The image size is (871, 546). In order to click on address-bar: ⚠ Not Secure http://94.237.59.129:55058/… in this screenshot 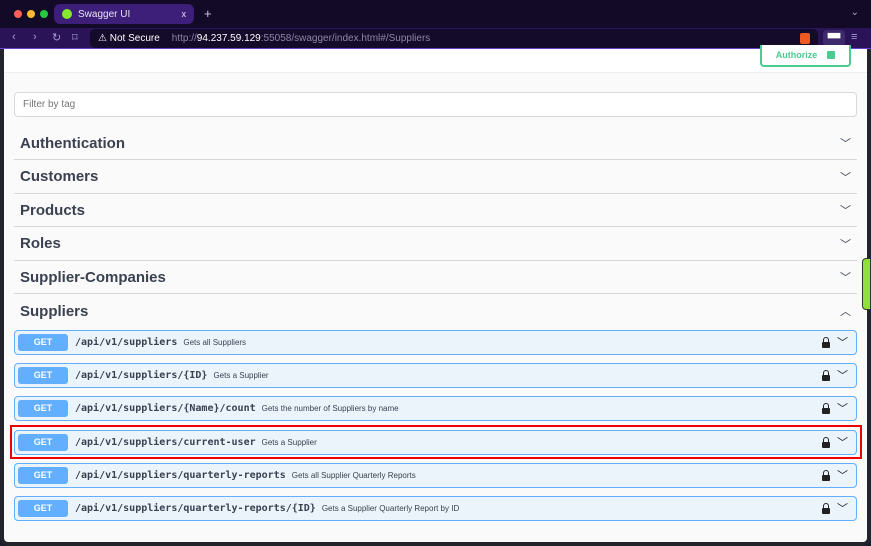, I will do `click(454, 38)`.